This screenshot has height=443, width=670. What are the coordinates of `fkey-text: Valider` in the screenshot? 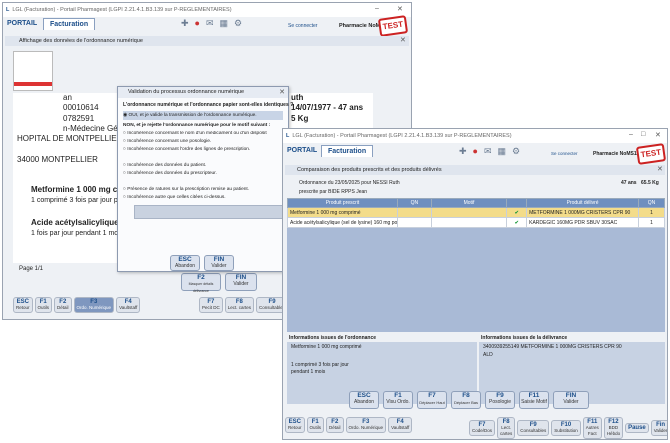 It's located at (660, 430).